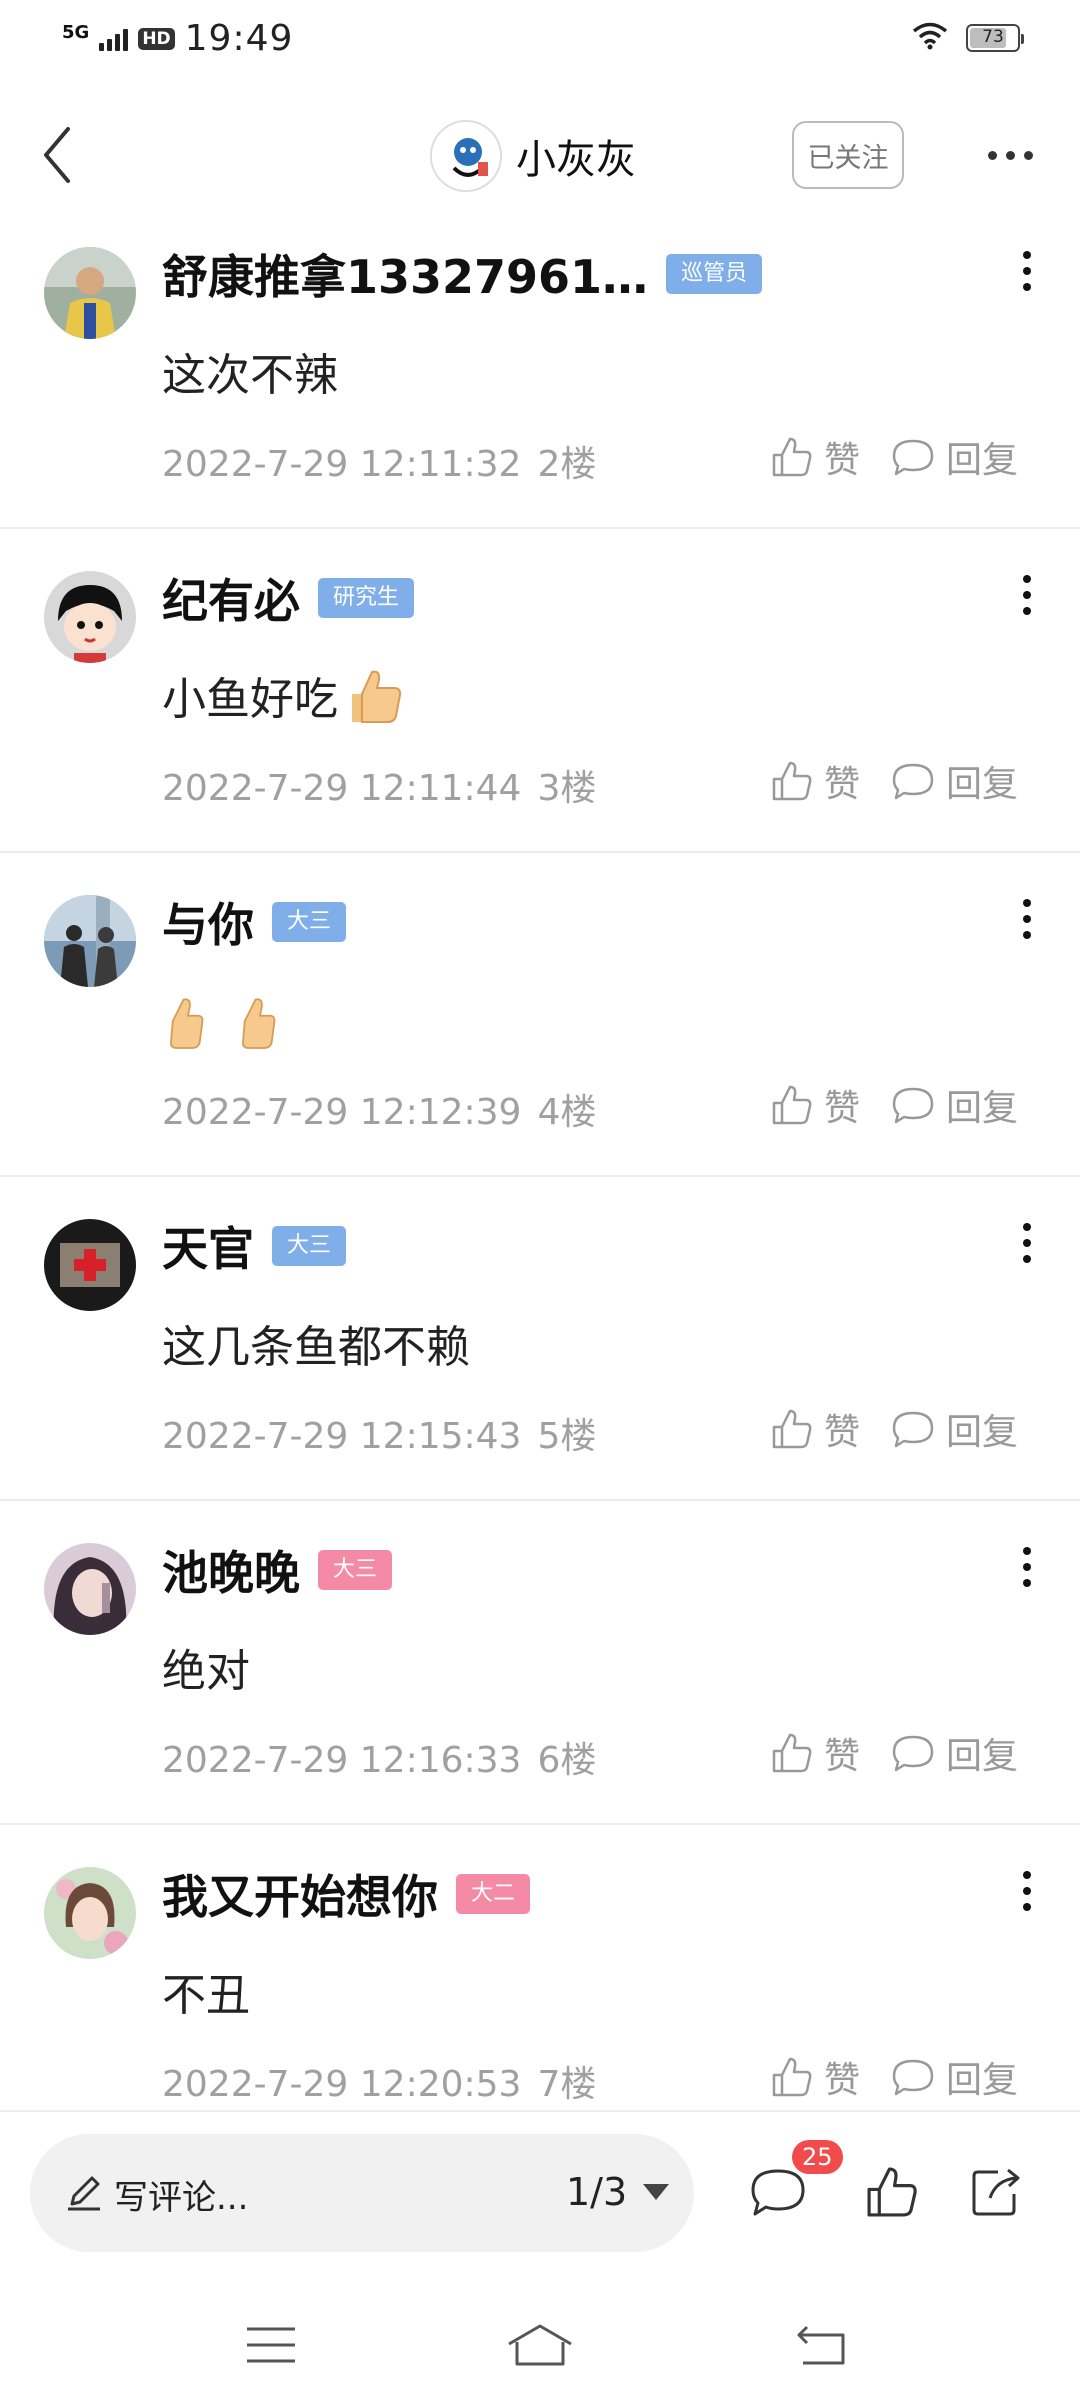 The width and height of the screenshot is (1080, 2408). I want to click on back-arrow-icon, so click(57, 155).